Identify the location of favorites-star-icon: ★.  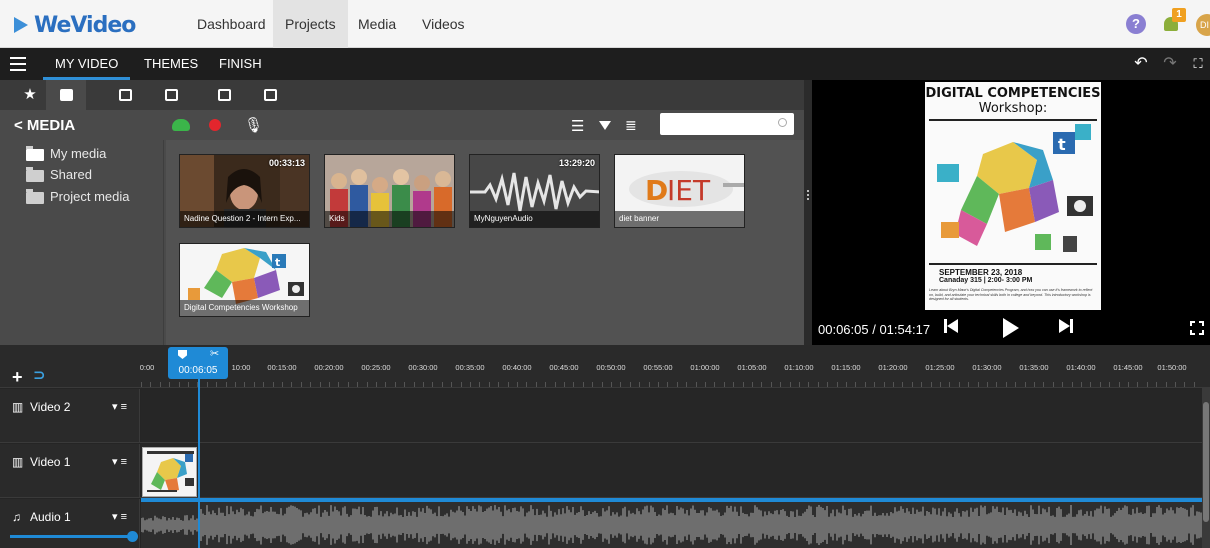
(30, 95).